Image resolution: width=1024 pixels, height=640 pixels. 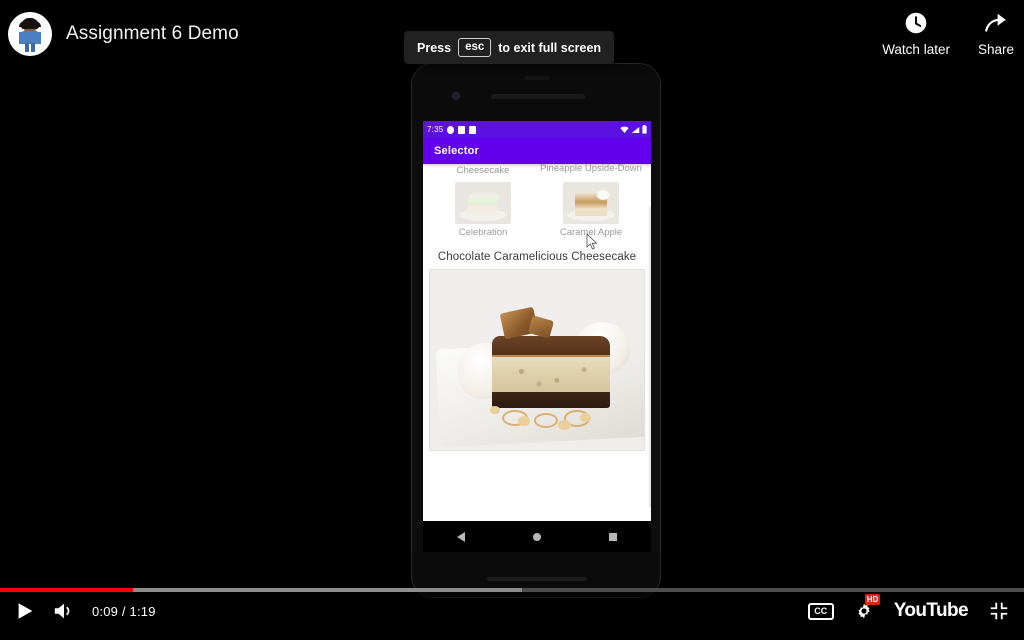 I want to click on share-button: Share, so click(x=996, y=33).